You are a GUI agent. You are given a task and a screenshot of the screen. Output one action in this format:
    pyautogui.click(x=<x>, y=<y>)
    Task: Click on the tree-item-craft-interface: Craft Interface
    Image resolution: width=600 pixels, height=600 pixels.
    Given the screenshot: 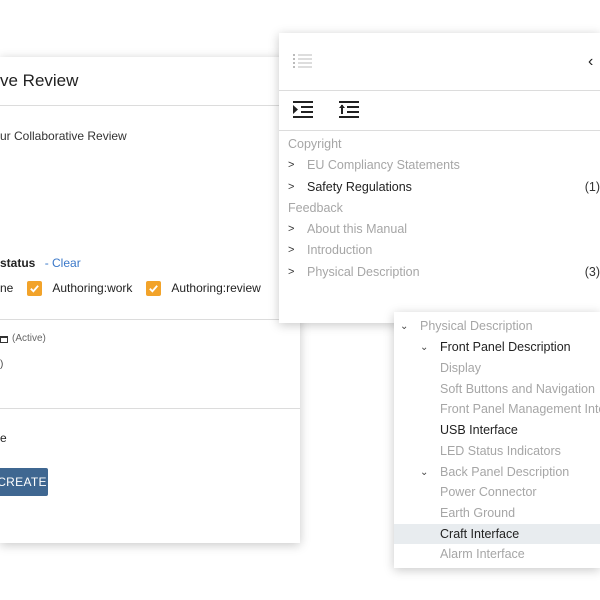 What is the action you would take?
    pyautogui.click(x=497, y=534)
    